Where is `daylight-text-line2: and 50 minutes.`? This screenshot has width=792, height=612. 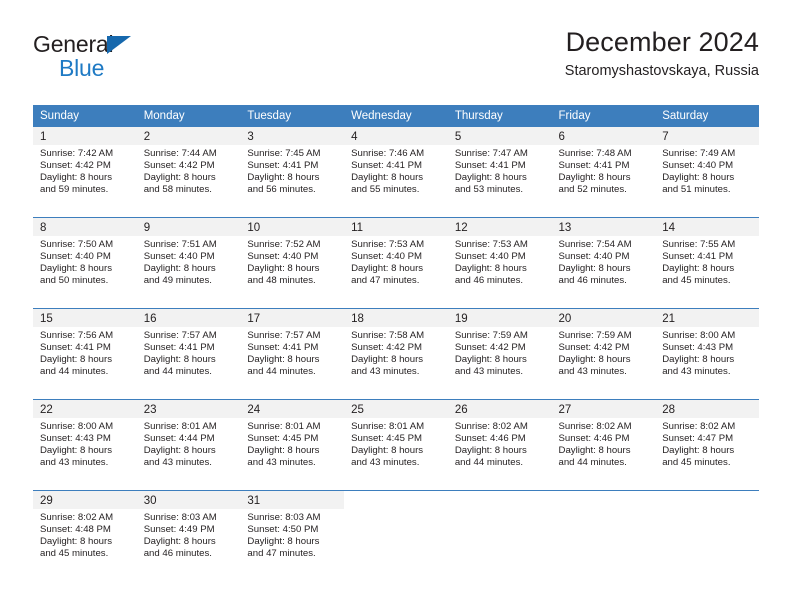 daylight-text-line2: and 50 minutes. is located at coordinates (74, 281).